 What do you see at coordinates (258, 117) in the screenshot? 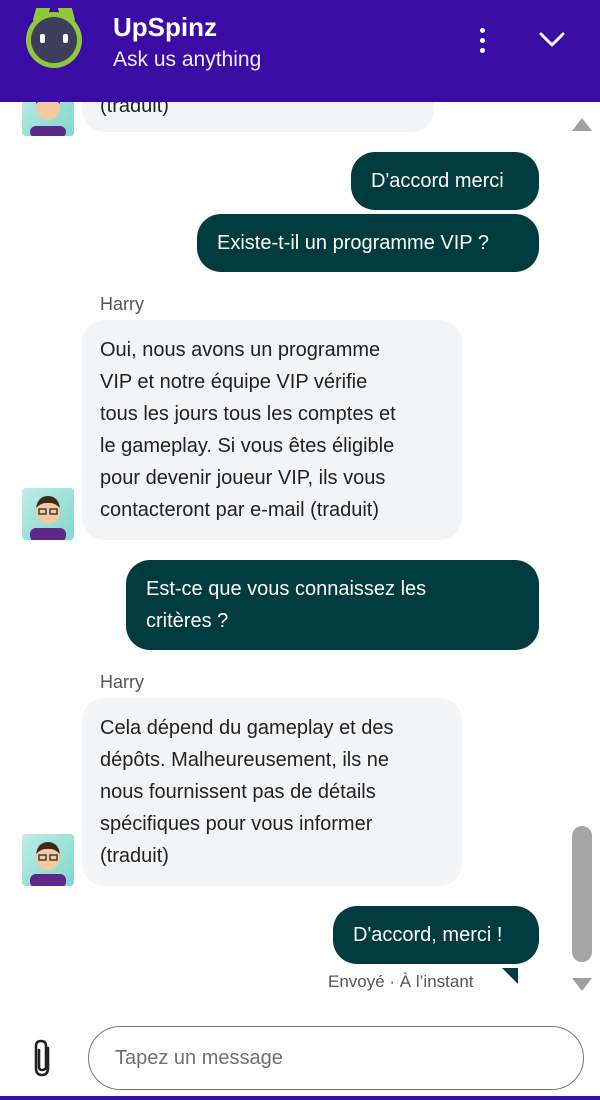
I see `message-bubble-agent: (traduit)` at bounding box center [258, 117].